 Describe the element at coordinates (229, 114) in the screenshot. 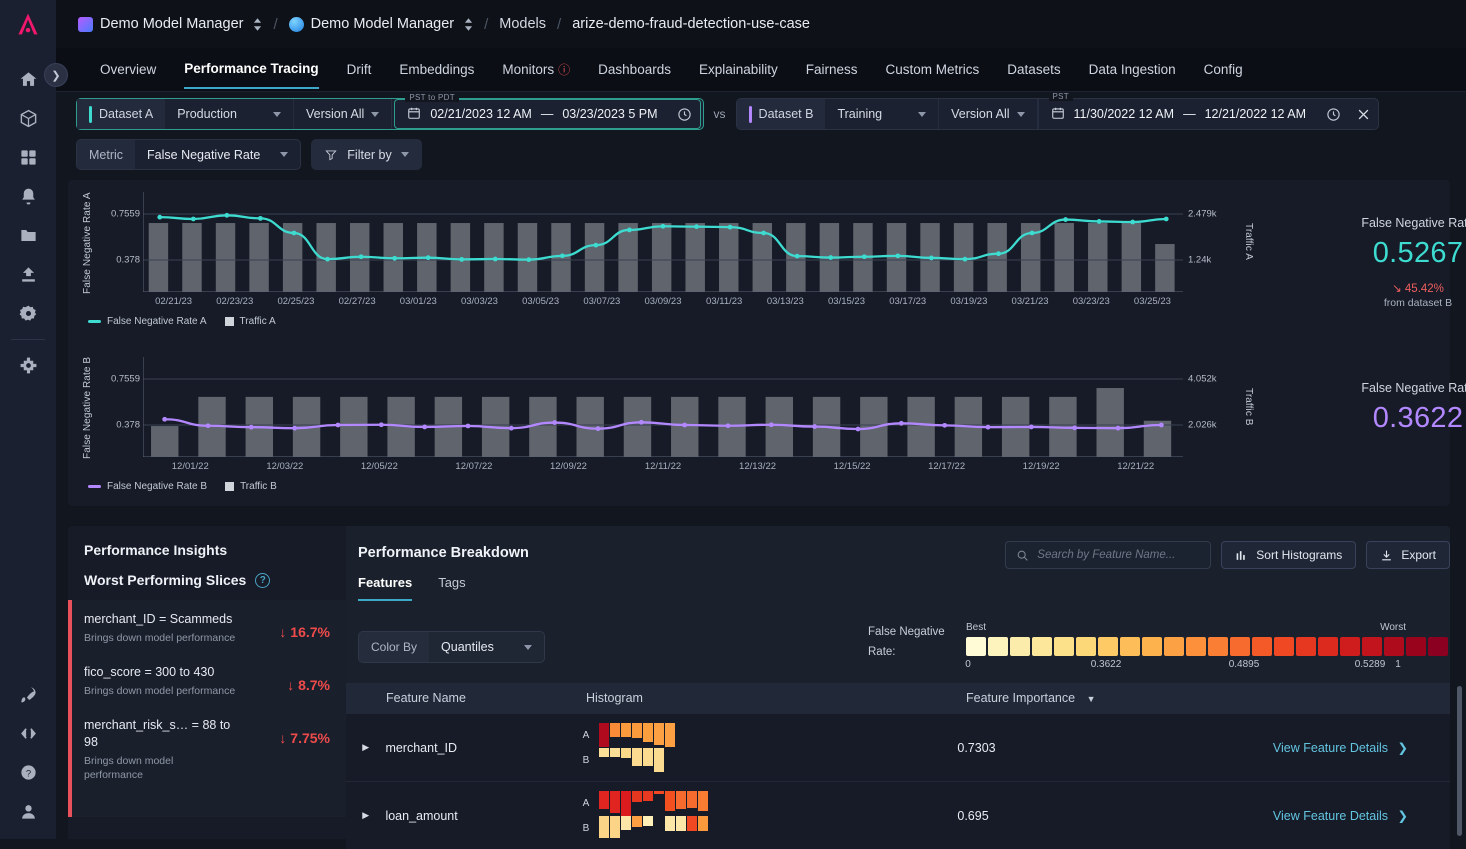

I see `dataset-a-environment-select: Production` at that location.